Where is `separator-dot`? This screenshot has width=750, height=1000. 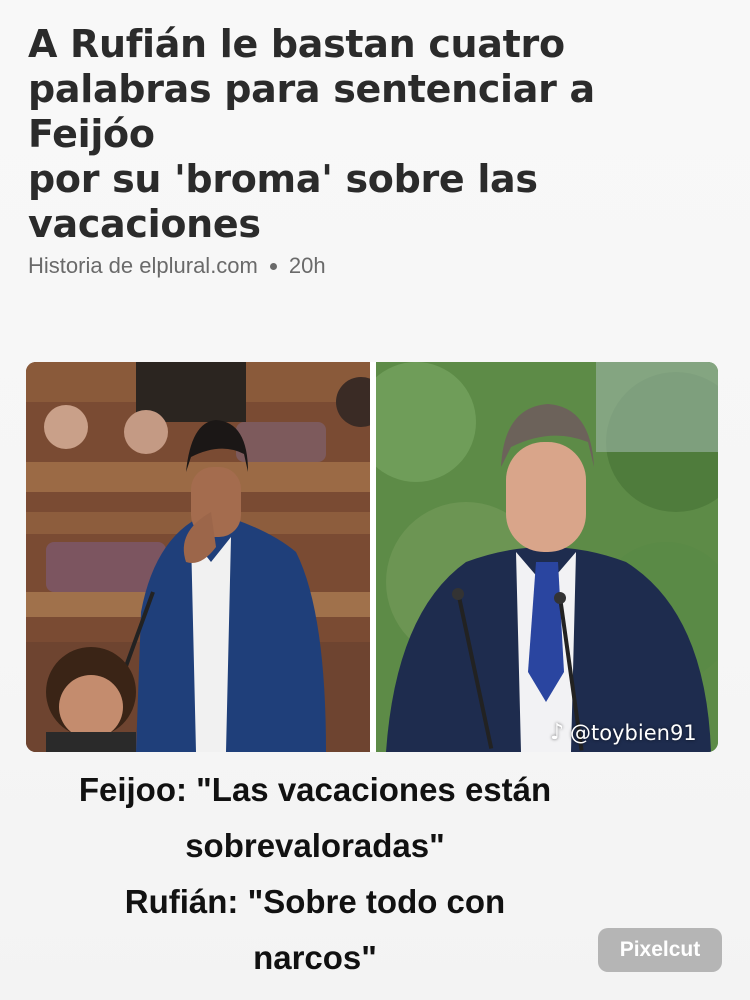
separator-dot is located at coordinates (273, 266).